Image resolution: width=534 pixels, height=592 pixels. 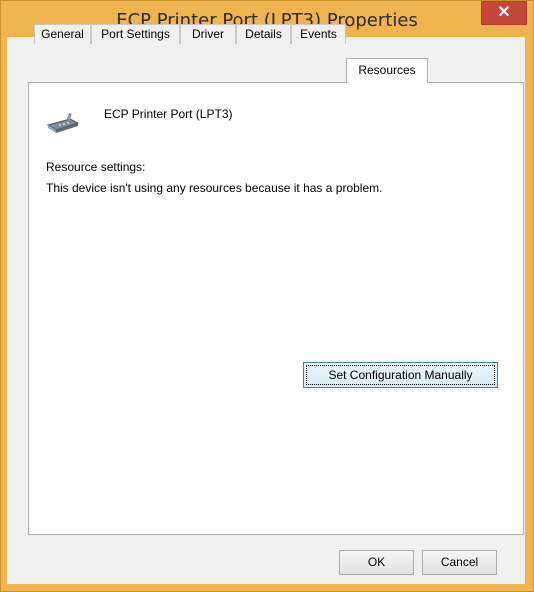 I want to click on tab-details: Details, so click(x=263, y=34).